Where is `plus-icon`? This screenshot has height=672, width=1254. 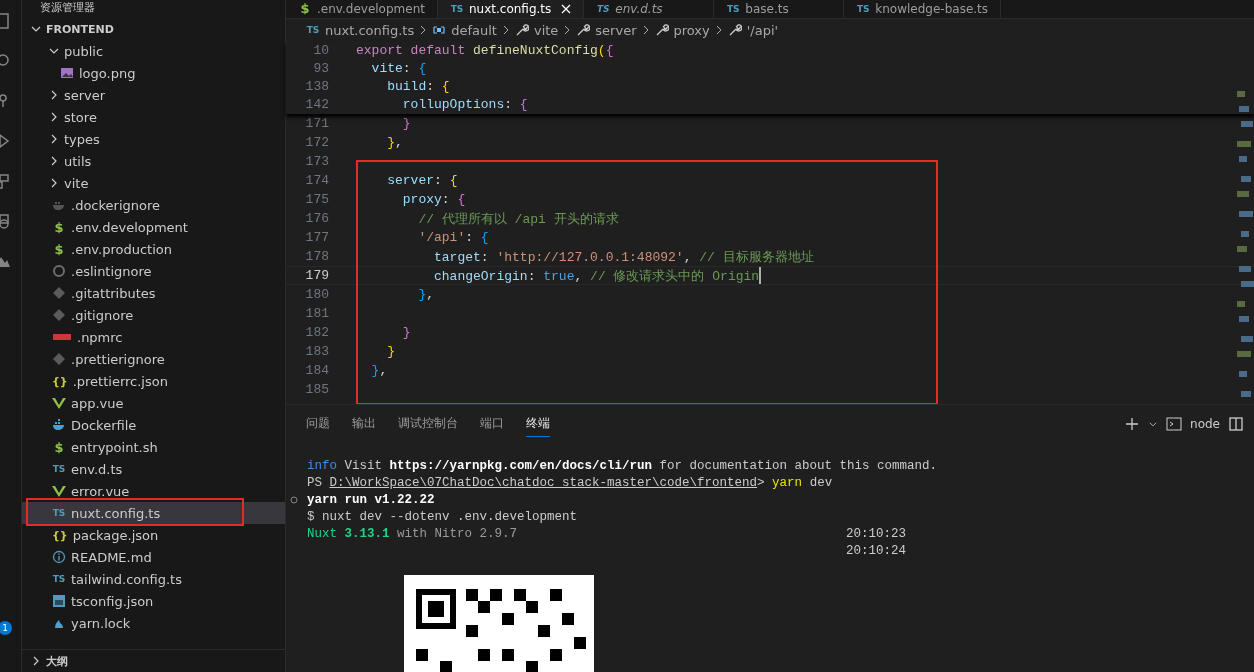
plus-icon is located at coordinates (1132, 424).